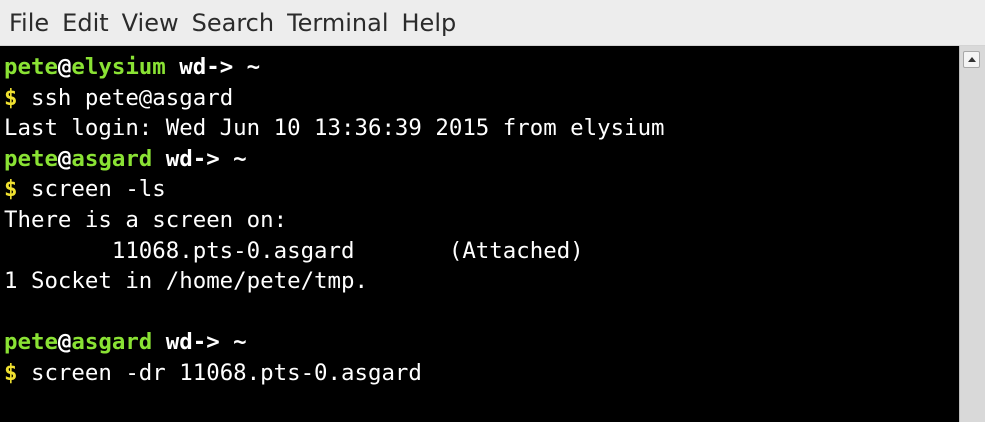 The width and height of the screenshot is (985, 422). I want to click on command-line: $ screen -dr 11068.pts-0.asgard, so click(481, 373).